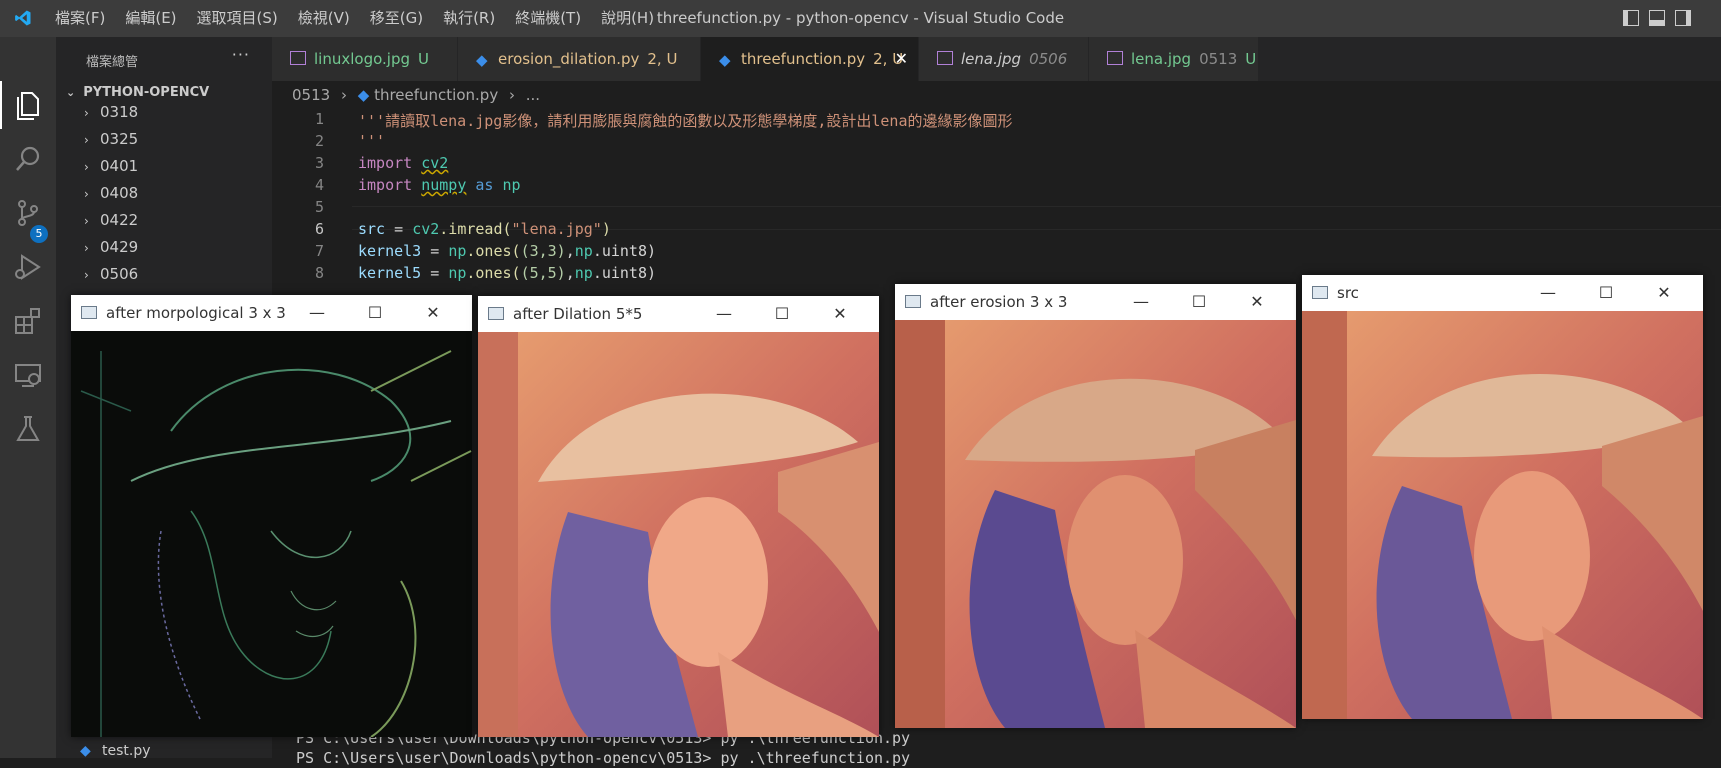  What do you see at coordinates (111, 247) in the screenshot?
I see `folder-item: › 0429` at bounding box center [111, 247].